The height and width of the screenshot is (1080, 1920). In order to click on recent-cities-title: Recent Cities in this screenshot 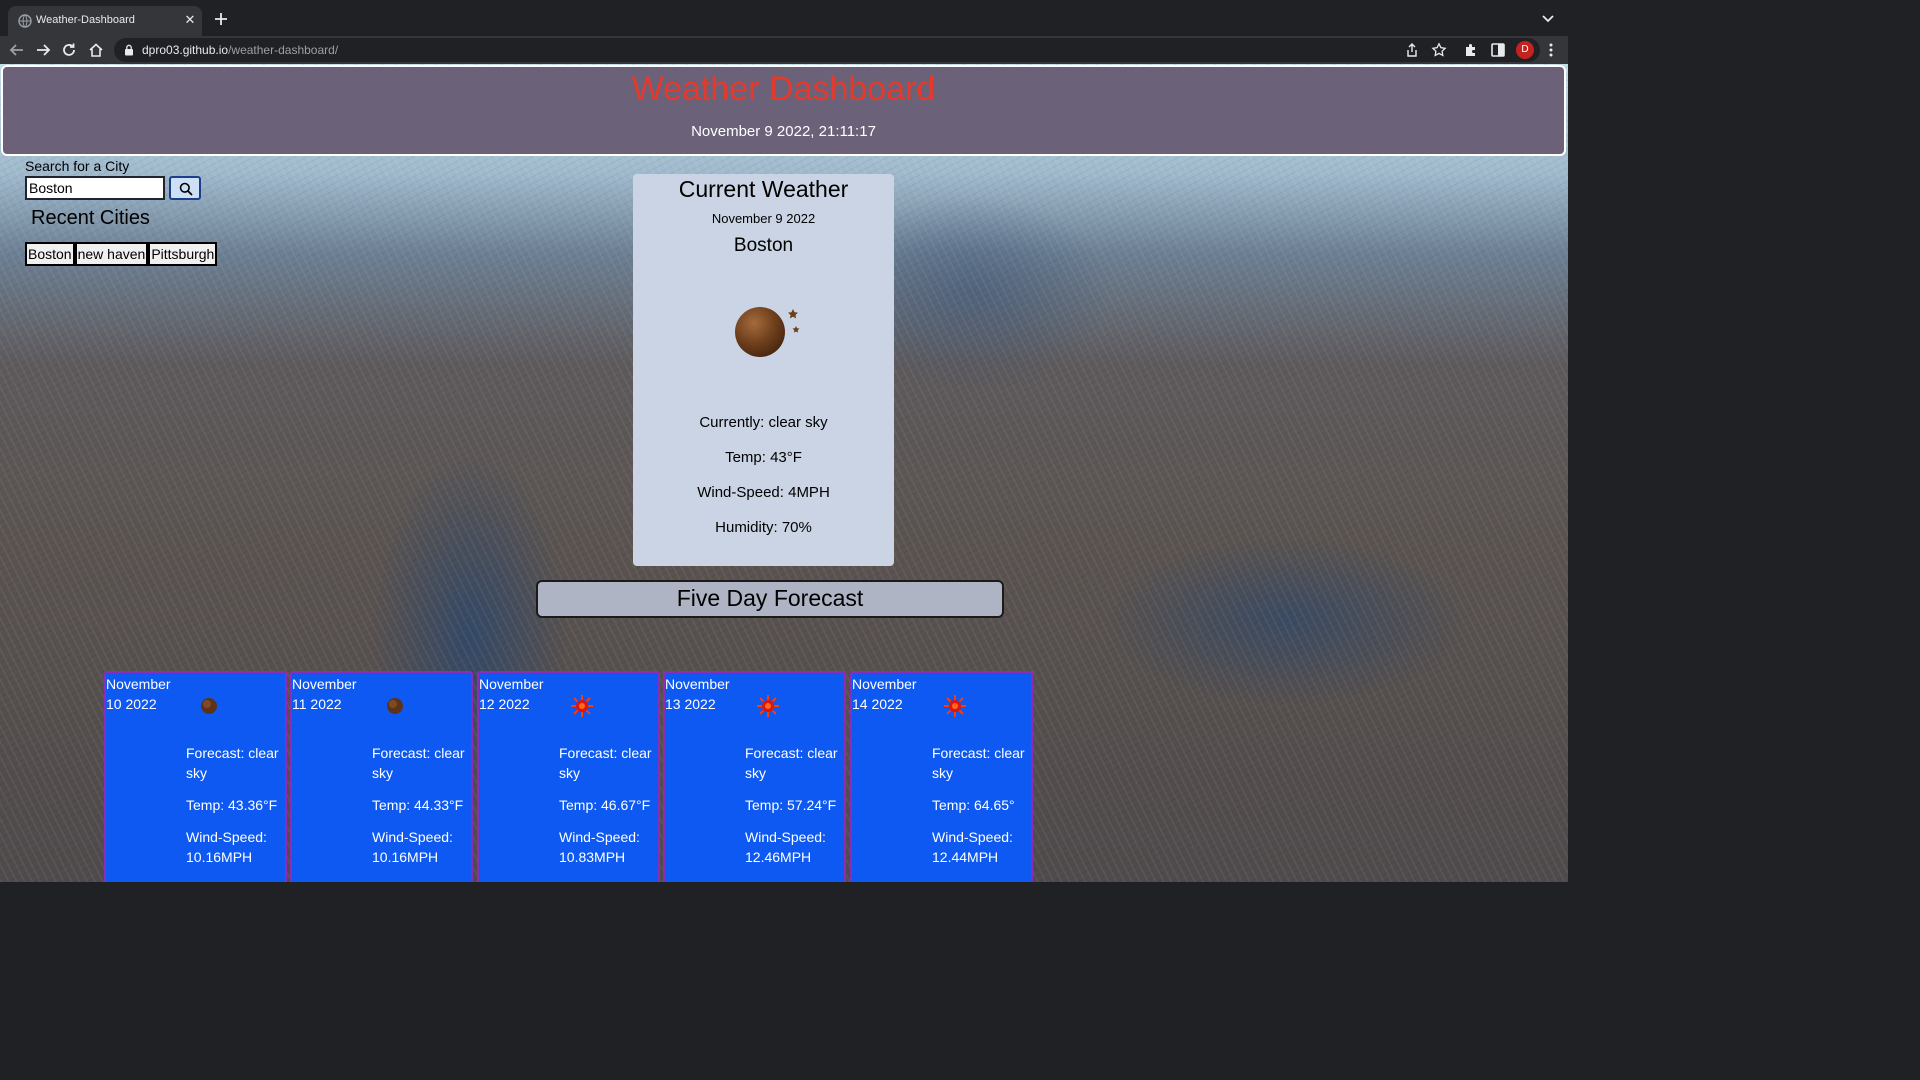, I will do `click(90, 218)`.